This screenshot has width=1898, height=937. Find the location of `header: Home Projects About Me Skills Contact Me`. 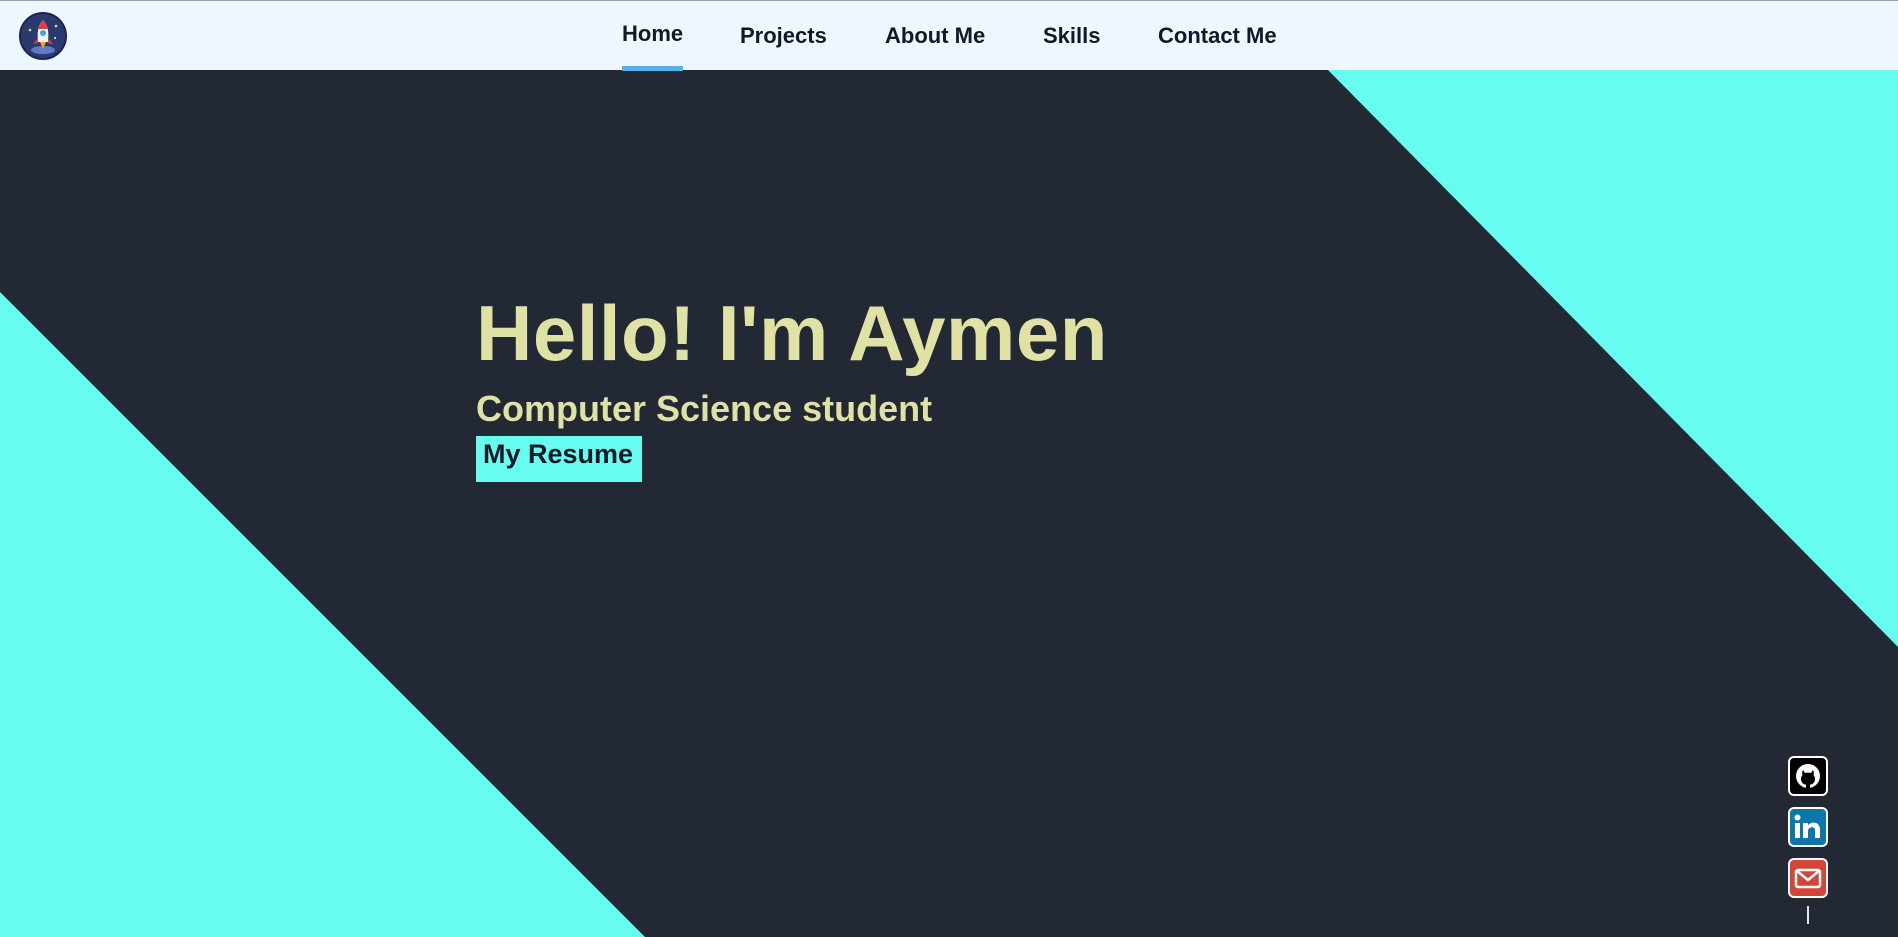

header: Home Projects About Me Skills Contact Me is located at coordinates (949, 35).